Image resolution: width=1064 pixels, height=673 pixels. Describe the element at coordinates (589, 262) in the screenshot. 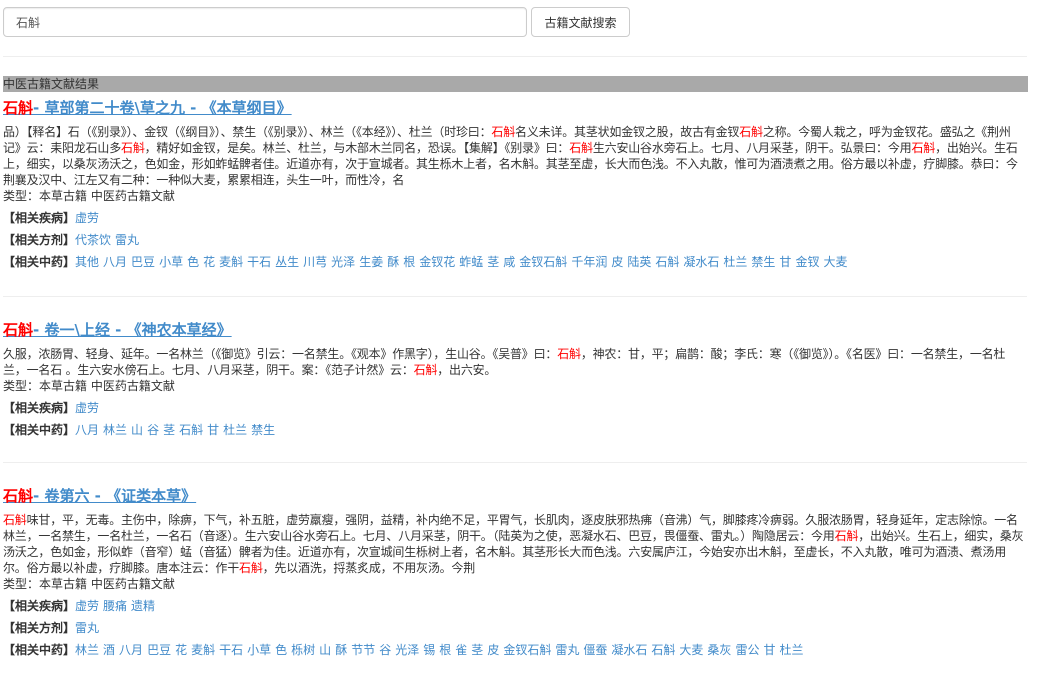

I see `related-link: 千年润` at that location.